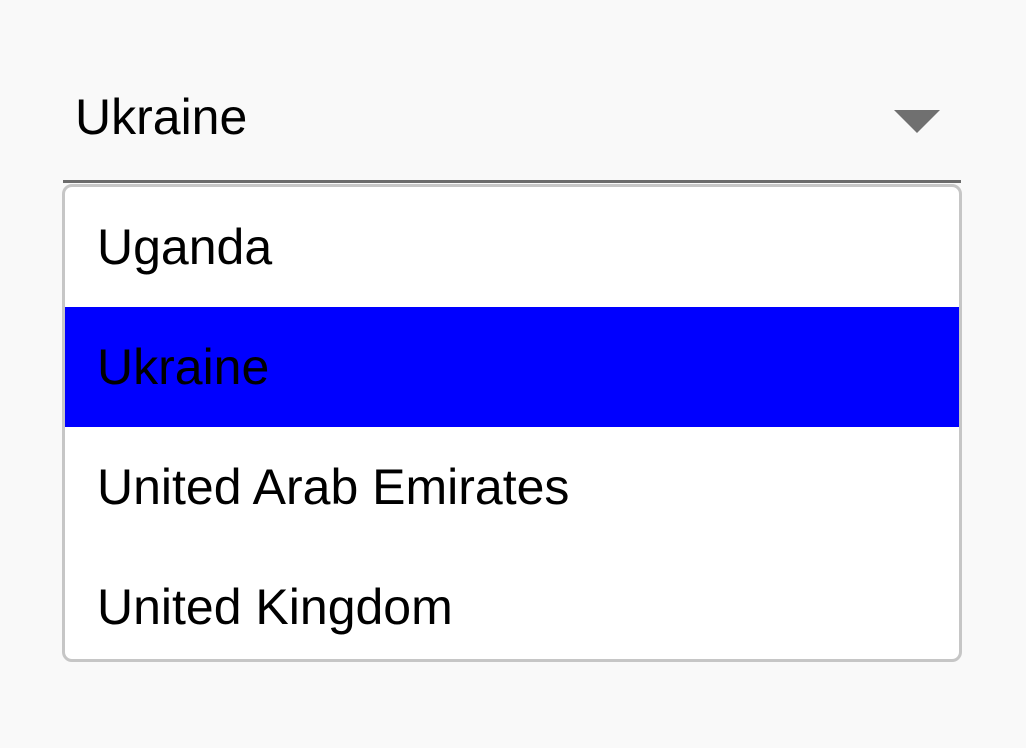  Describe the element at coordinates (512, 487) in the screenshot. I see `option-united-arab-emirates: United Arab Emirates` at that location.